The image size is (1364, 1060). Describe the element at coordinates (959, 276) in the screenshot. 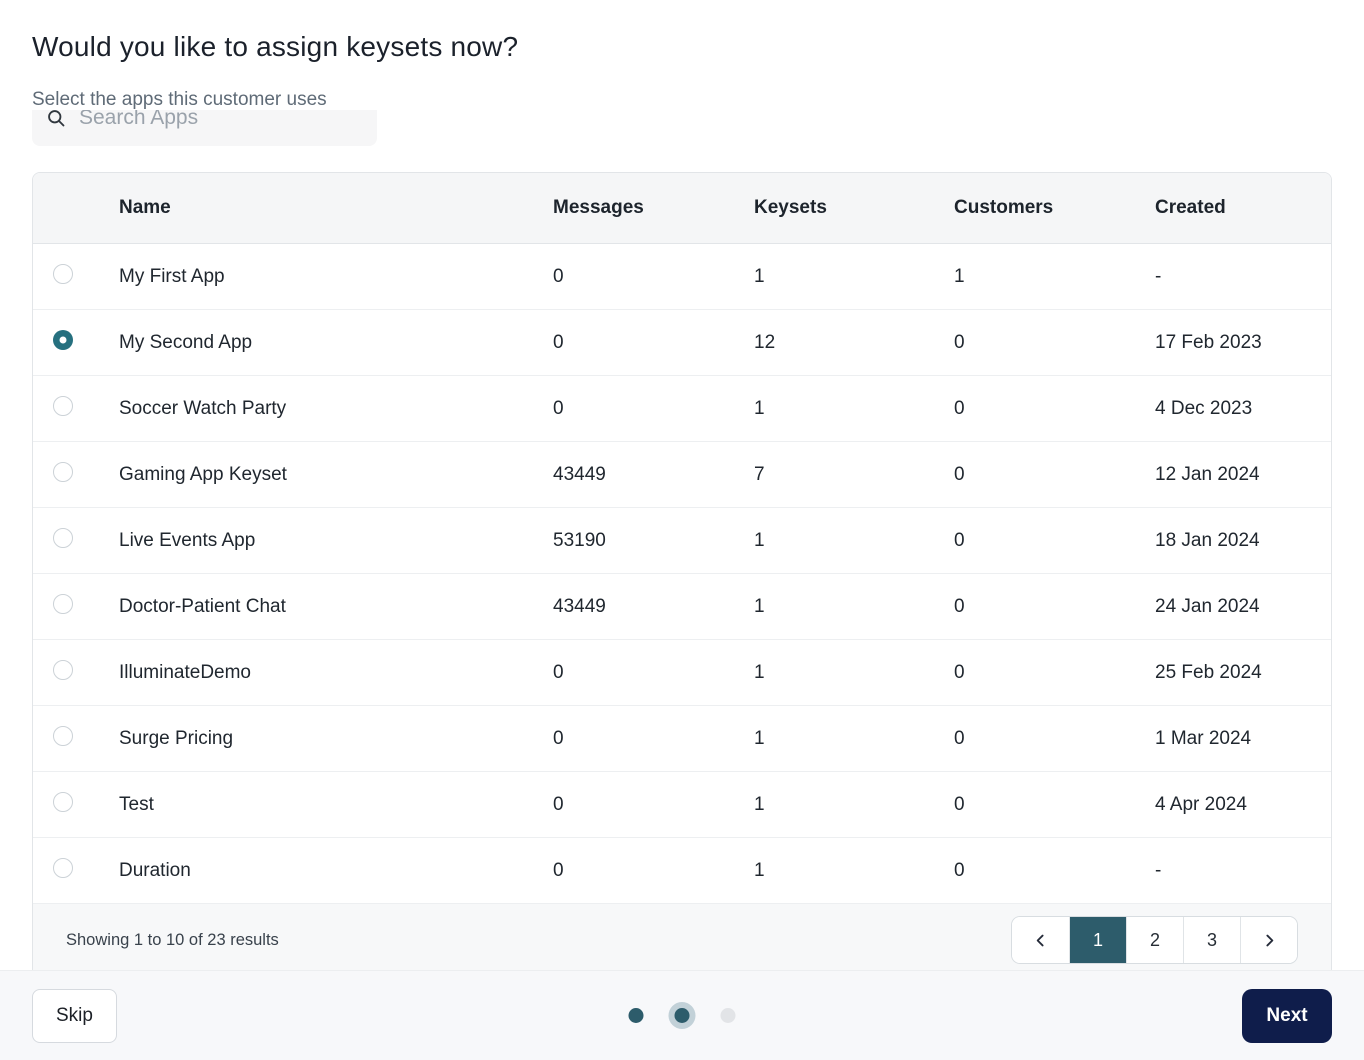

I see `customers-cell: 1` at that location.